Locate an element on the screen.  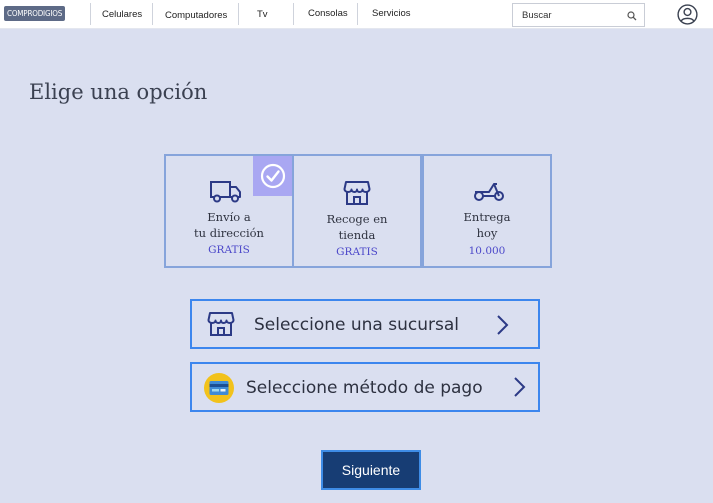
truck-icon is located at coordinates (225, 192).